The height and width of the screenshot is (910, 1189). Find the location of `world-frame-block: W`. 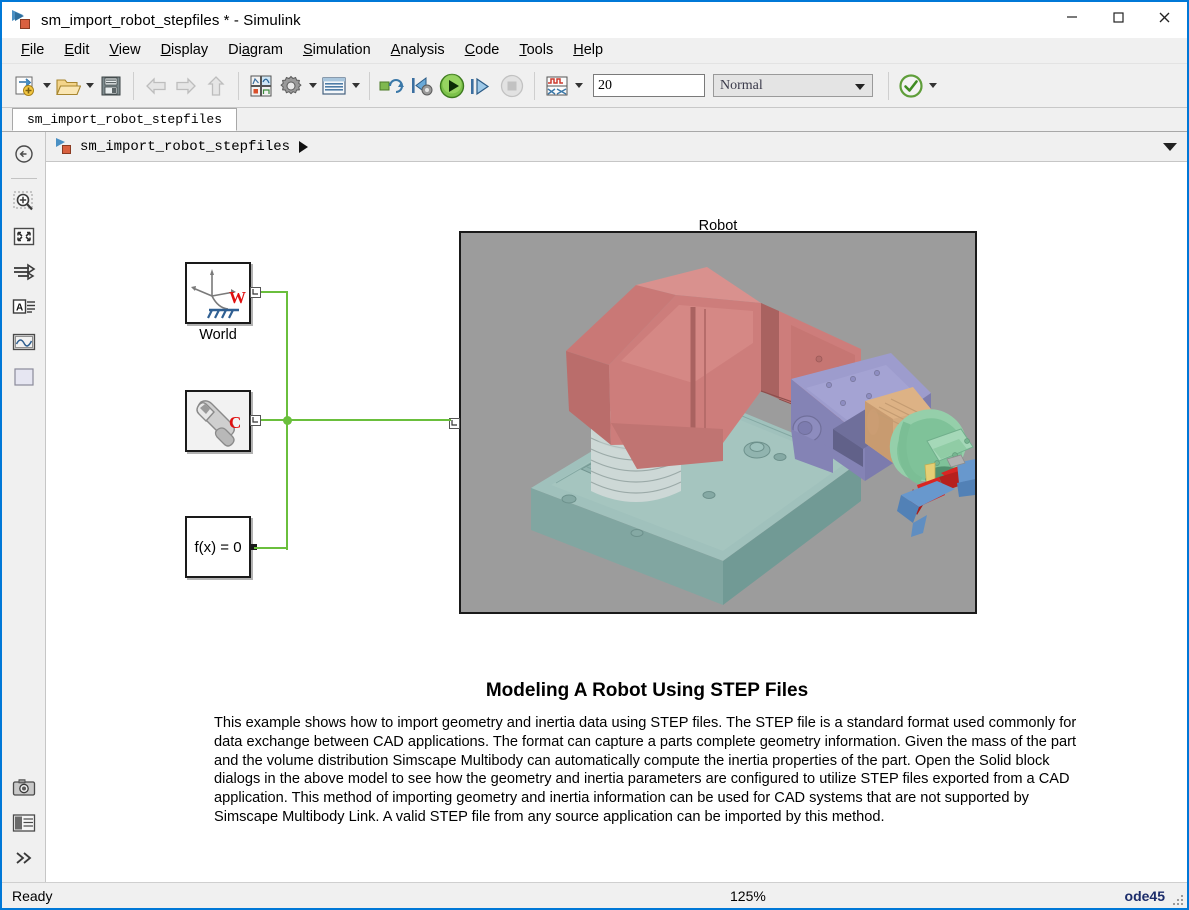

world-frame-block: W is located at coordinates (218, 293).